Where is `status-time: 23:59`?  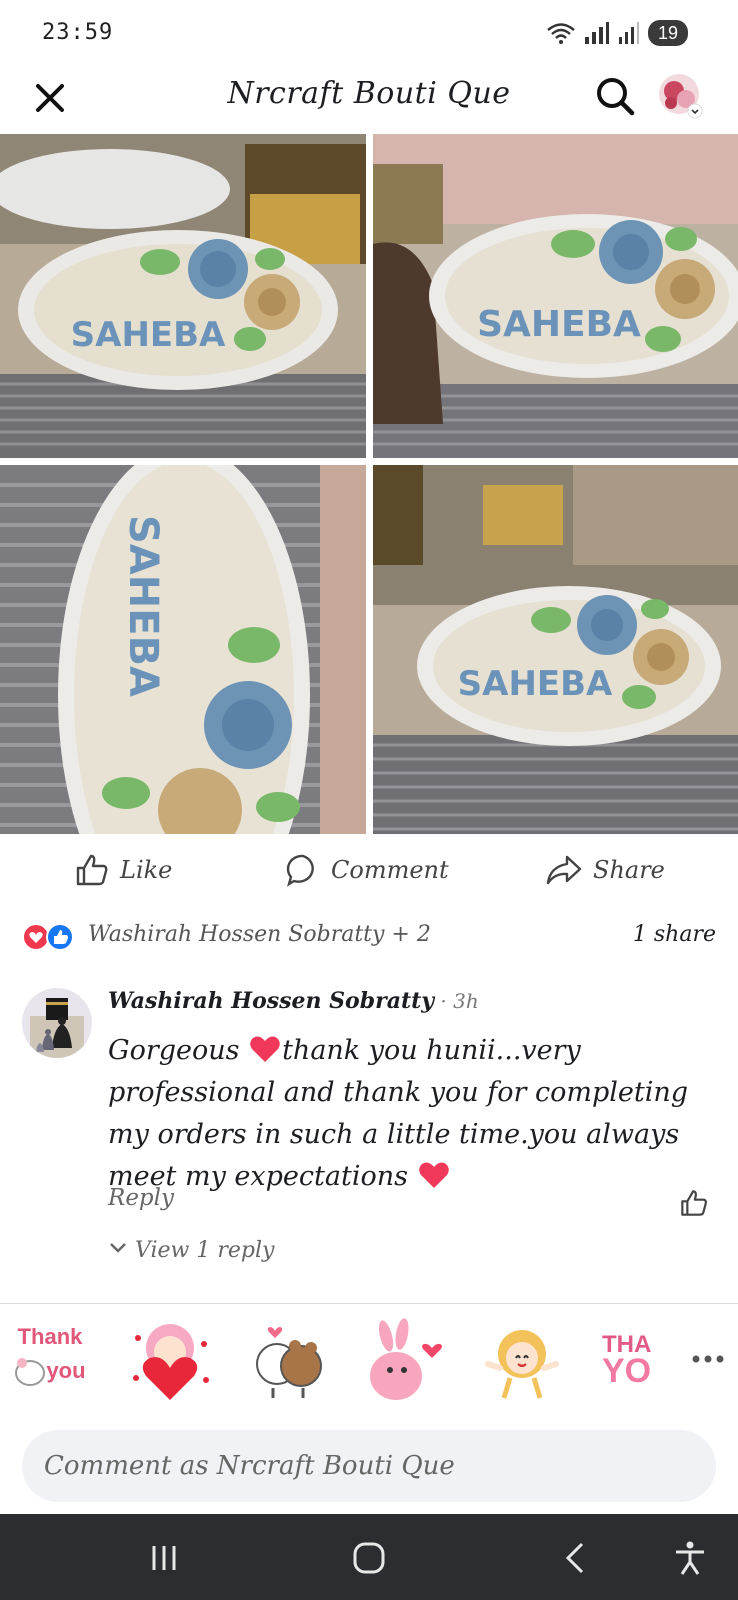
status-time: 23:59 is located at coordinates (78, 32).